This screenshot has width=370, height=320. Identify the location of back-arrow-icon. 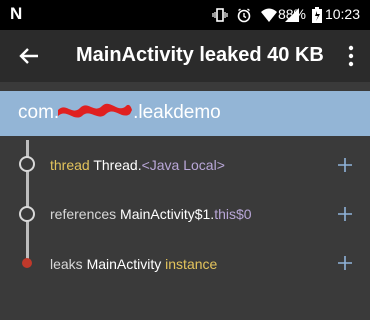
(28, 56).